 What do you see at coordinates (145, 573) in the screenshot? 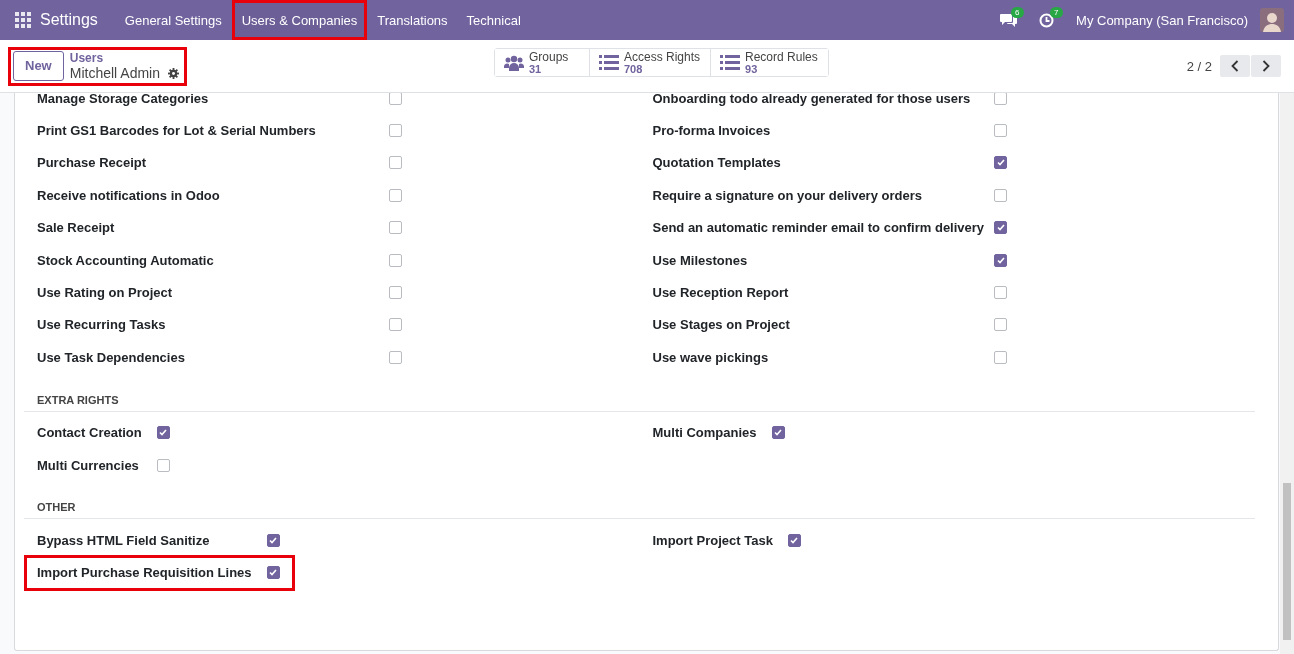
I see `field-label: Import Purchase Requisition Lines` at bounding box center [145, 573].